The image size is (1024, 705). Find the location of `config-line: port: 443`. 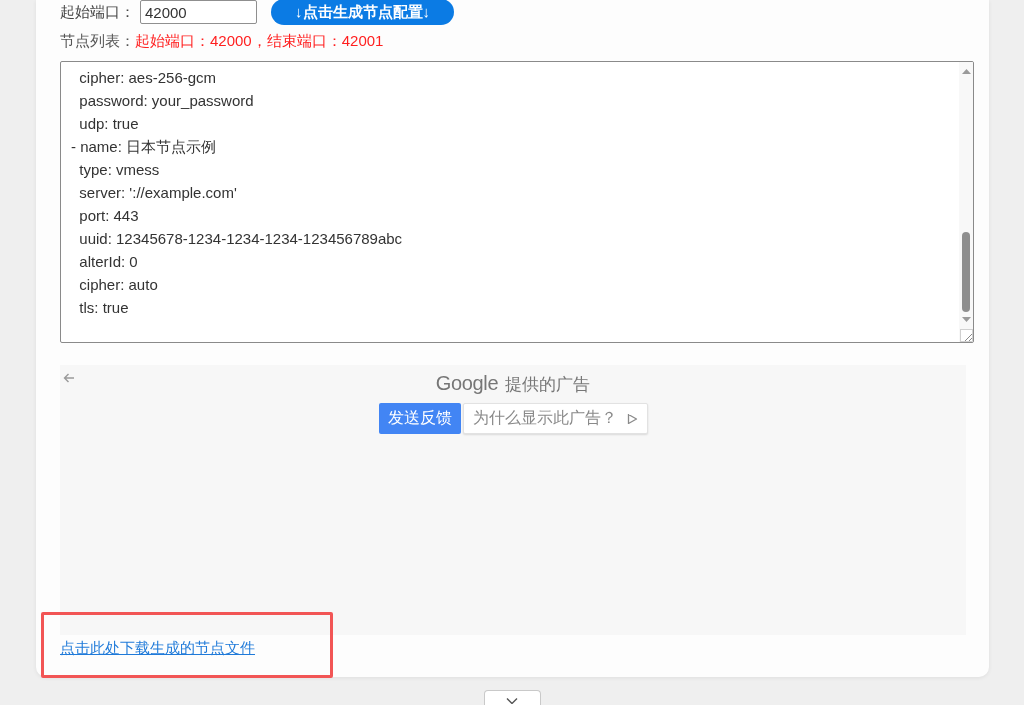

config-line: port: 443 is located at coordinates (108, 216).